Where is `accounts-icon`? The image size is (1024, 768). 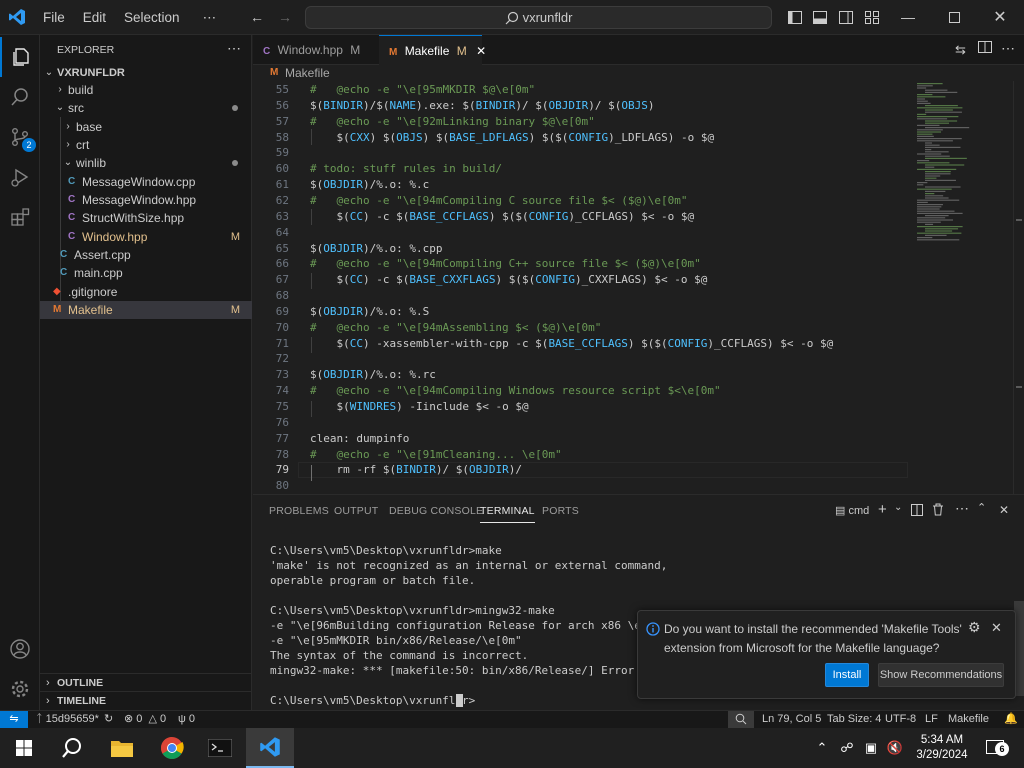
accounts-icon is located at coordinates (20, 649).